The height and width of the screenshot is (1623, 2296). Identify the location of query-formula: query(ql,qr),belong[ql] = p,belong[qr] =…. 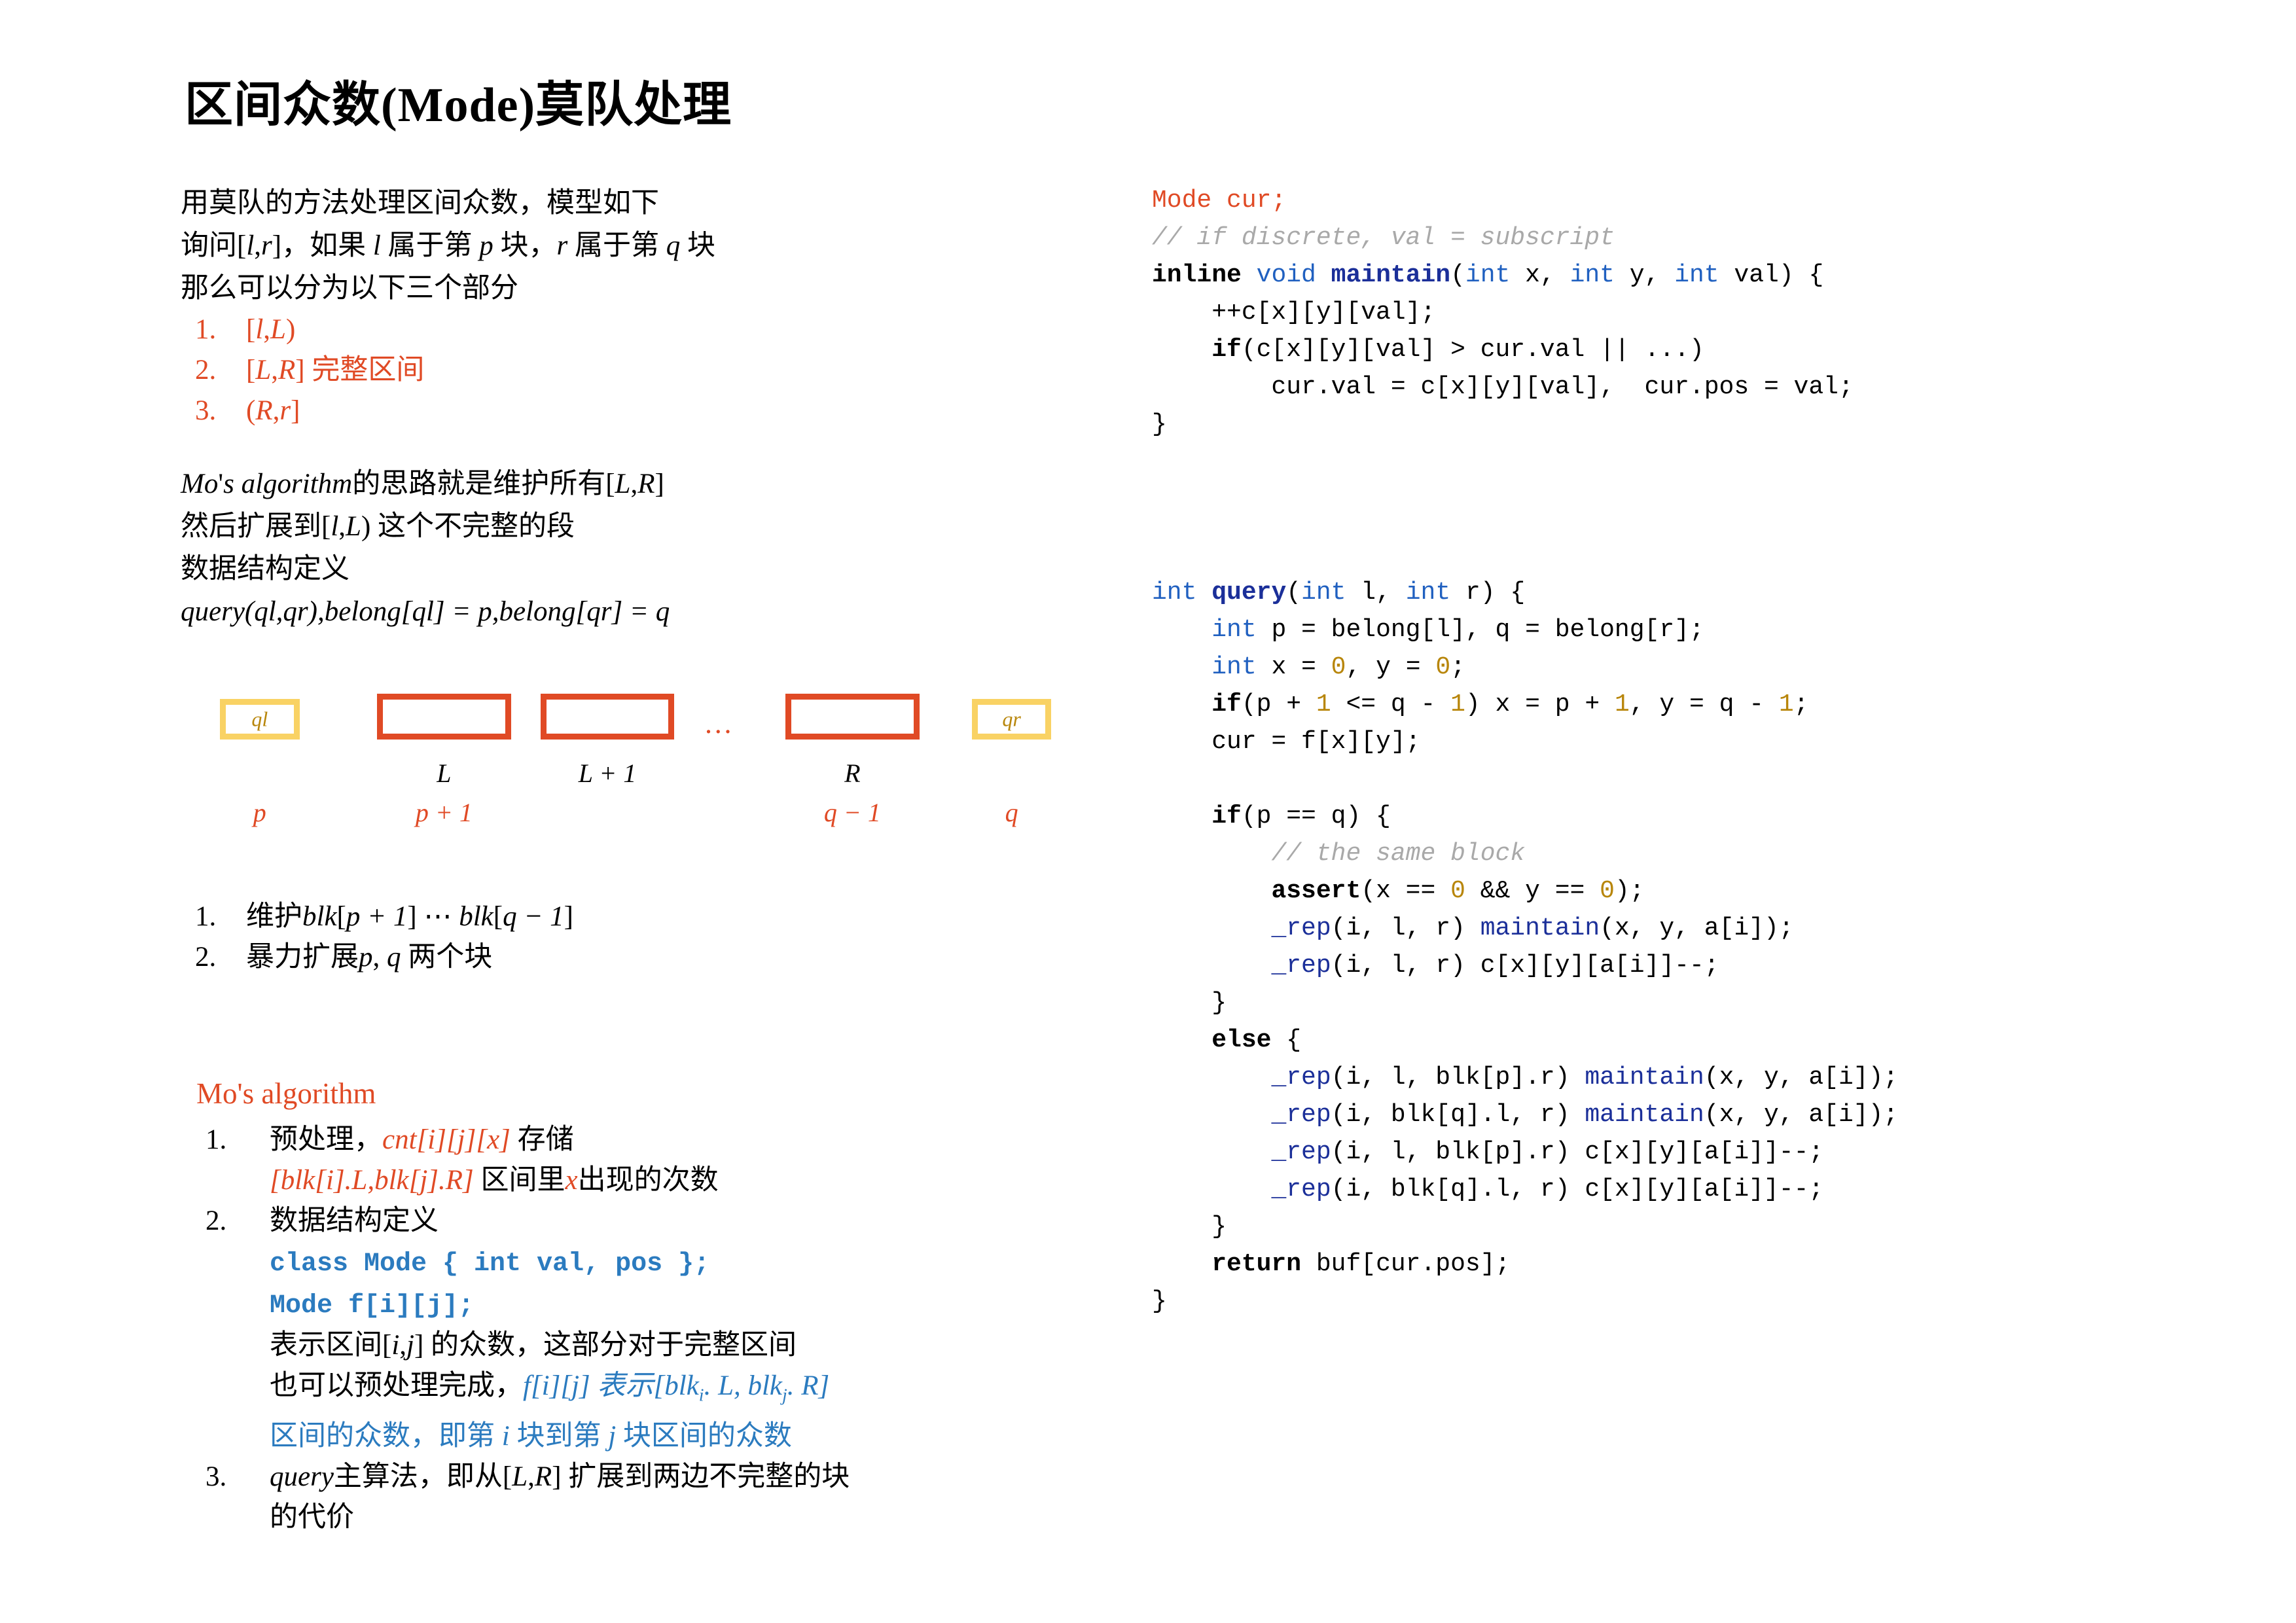
(426, 611).